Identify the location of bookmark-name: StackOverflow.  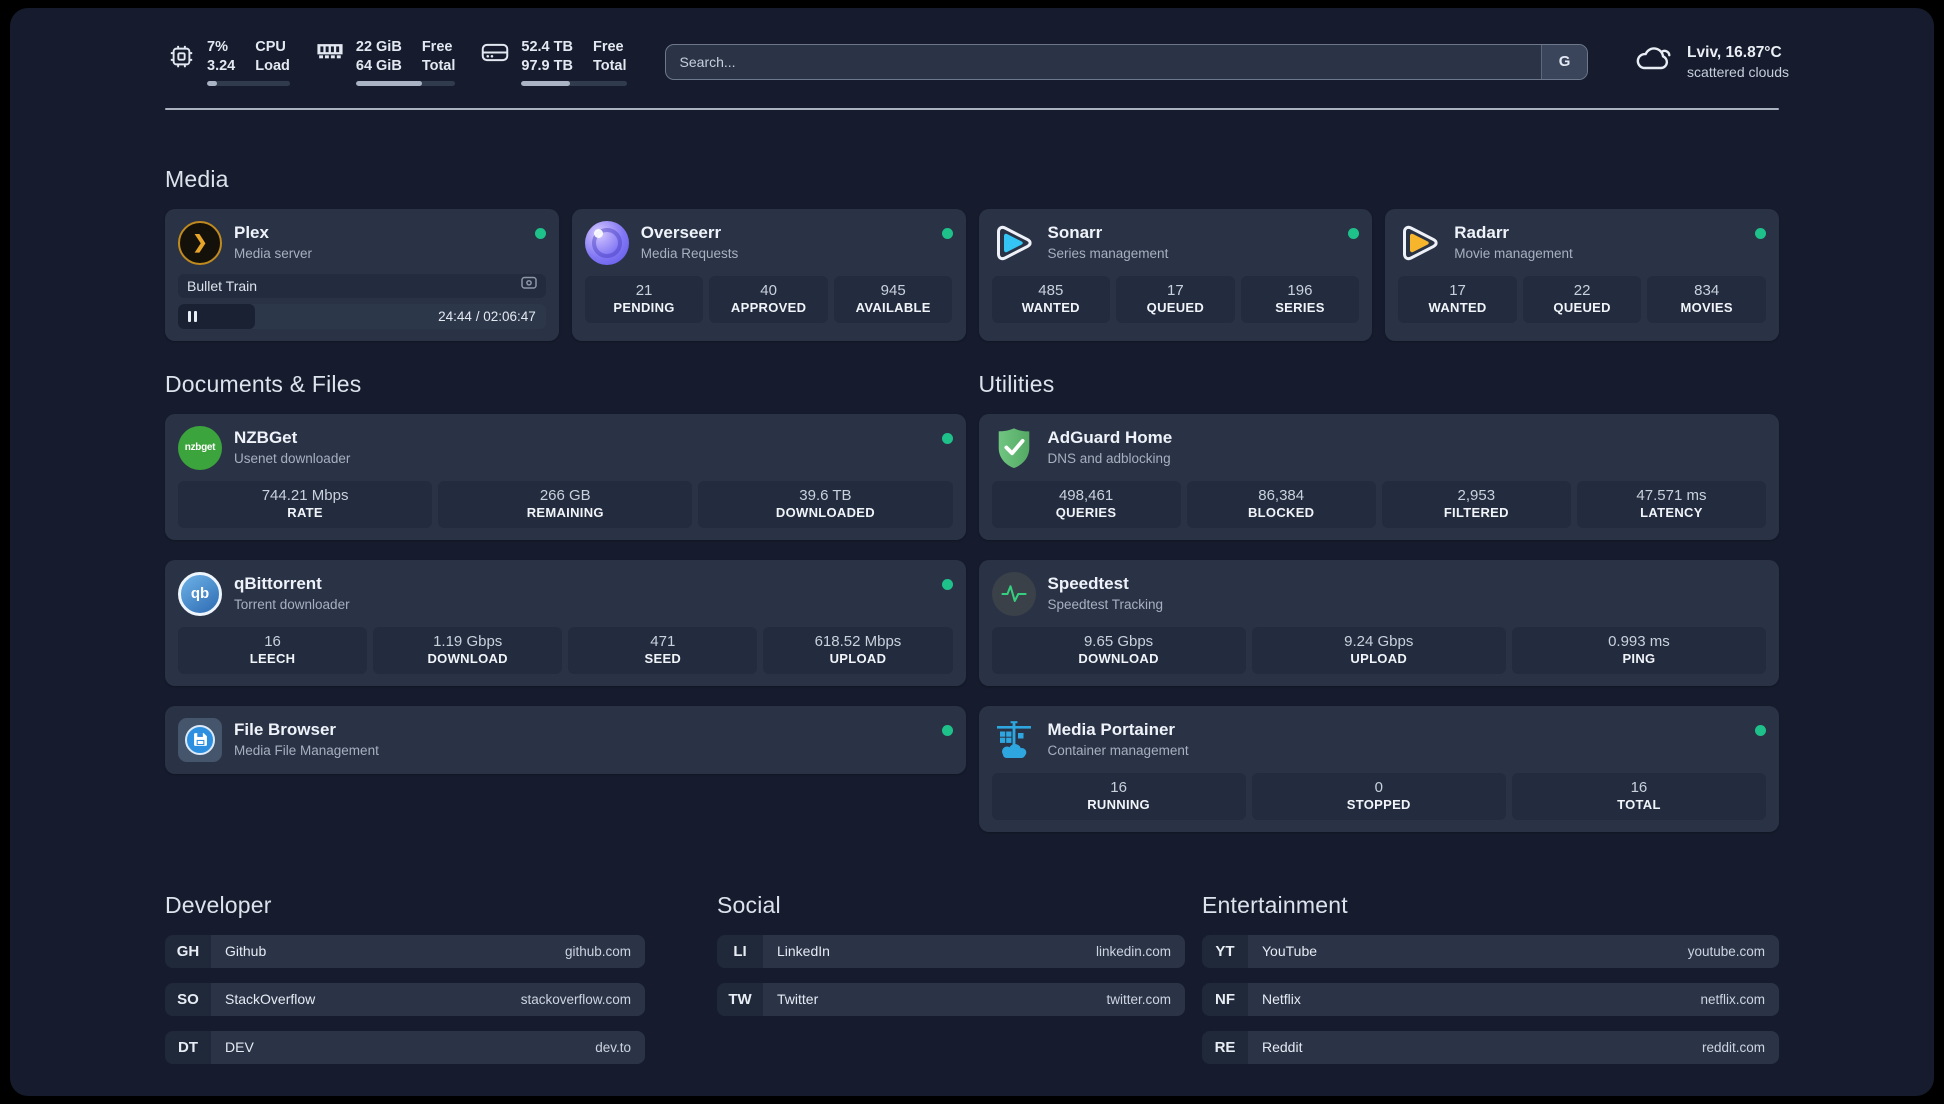
(270, 999).